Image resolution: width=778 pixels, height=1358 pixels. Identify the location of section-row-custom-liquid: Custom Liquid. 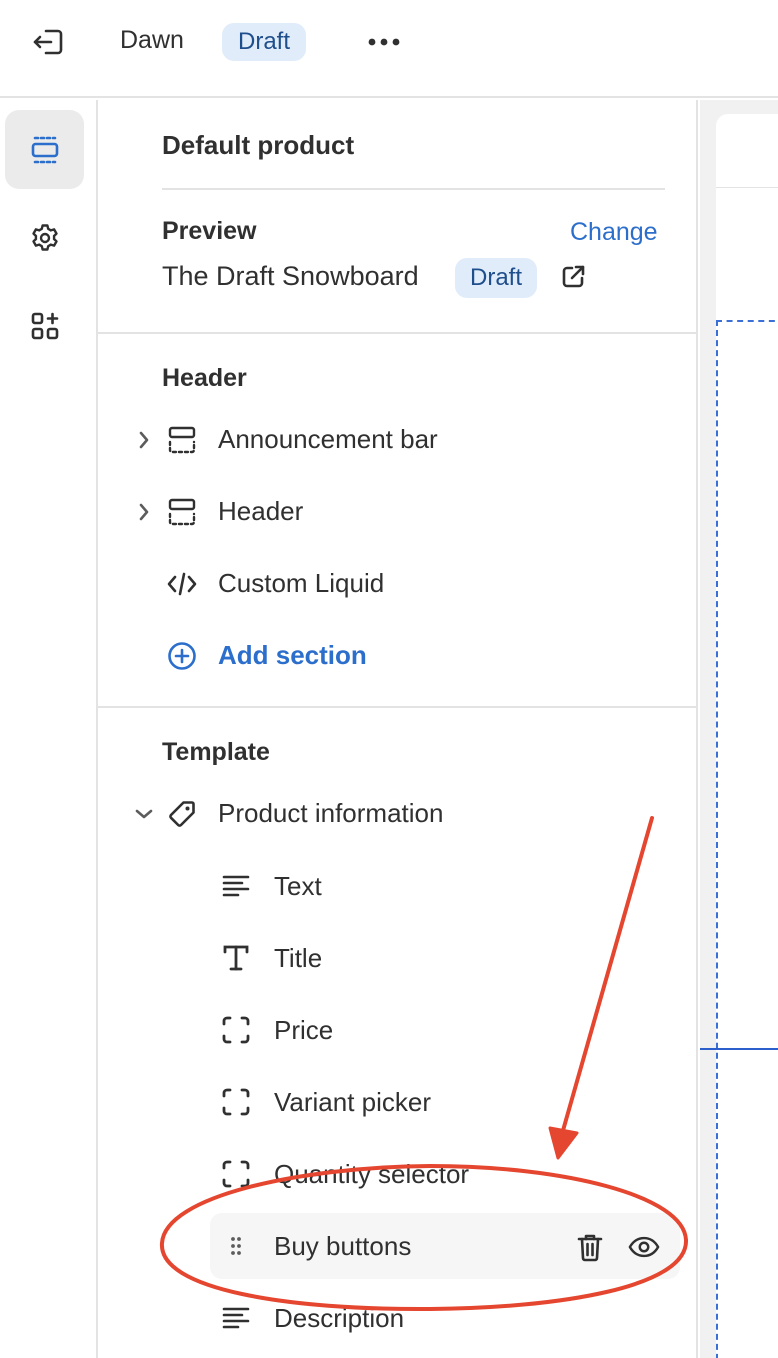
(408, 584).